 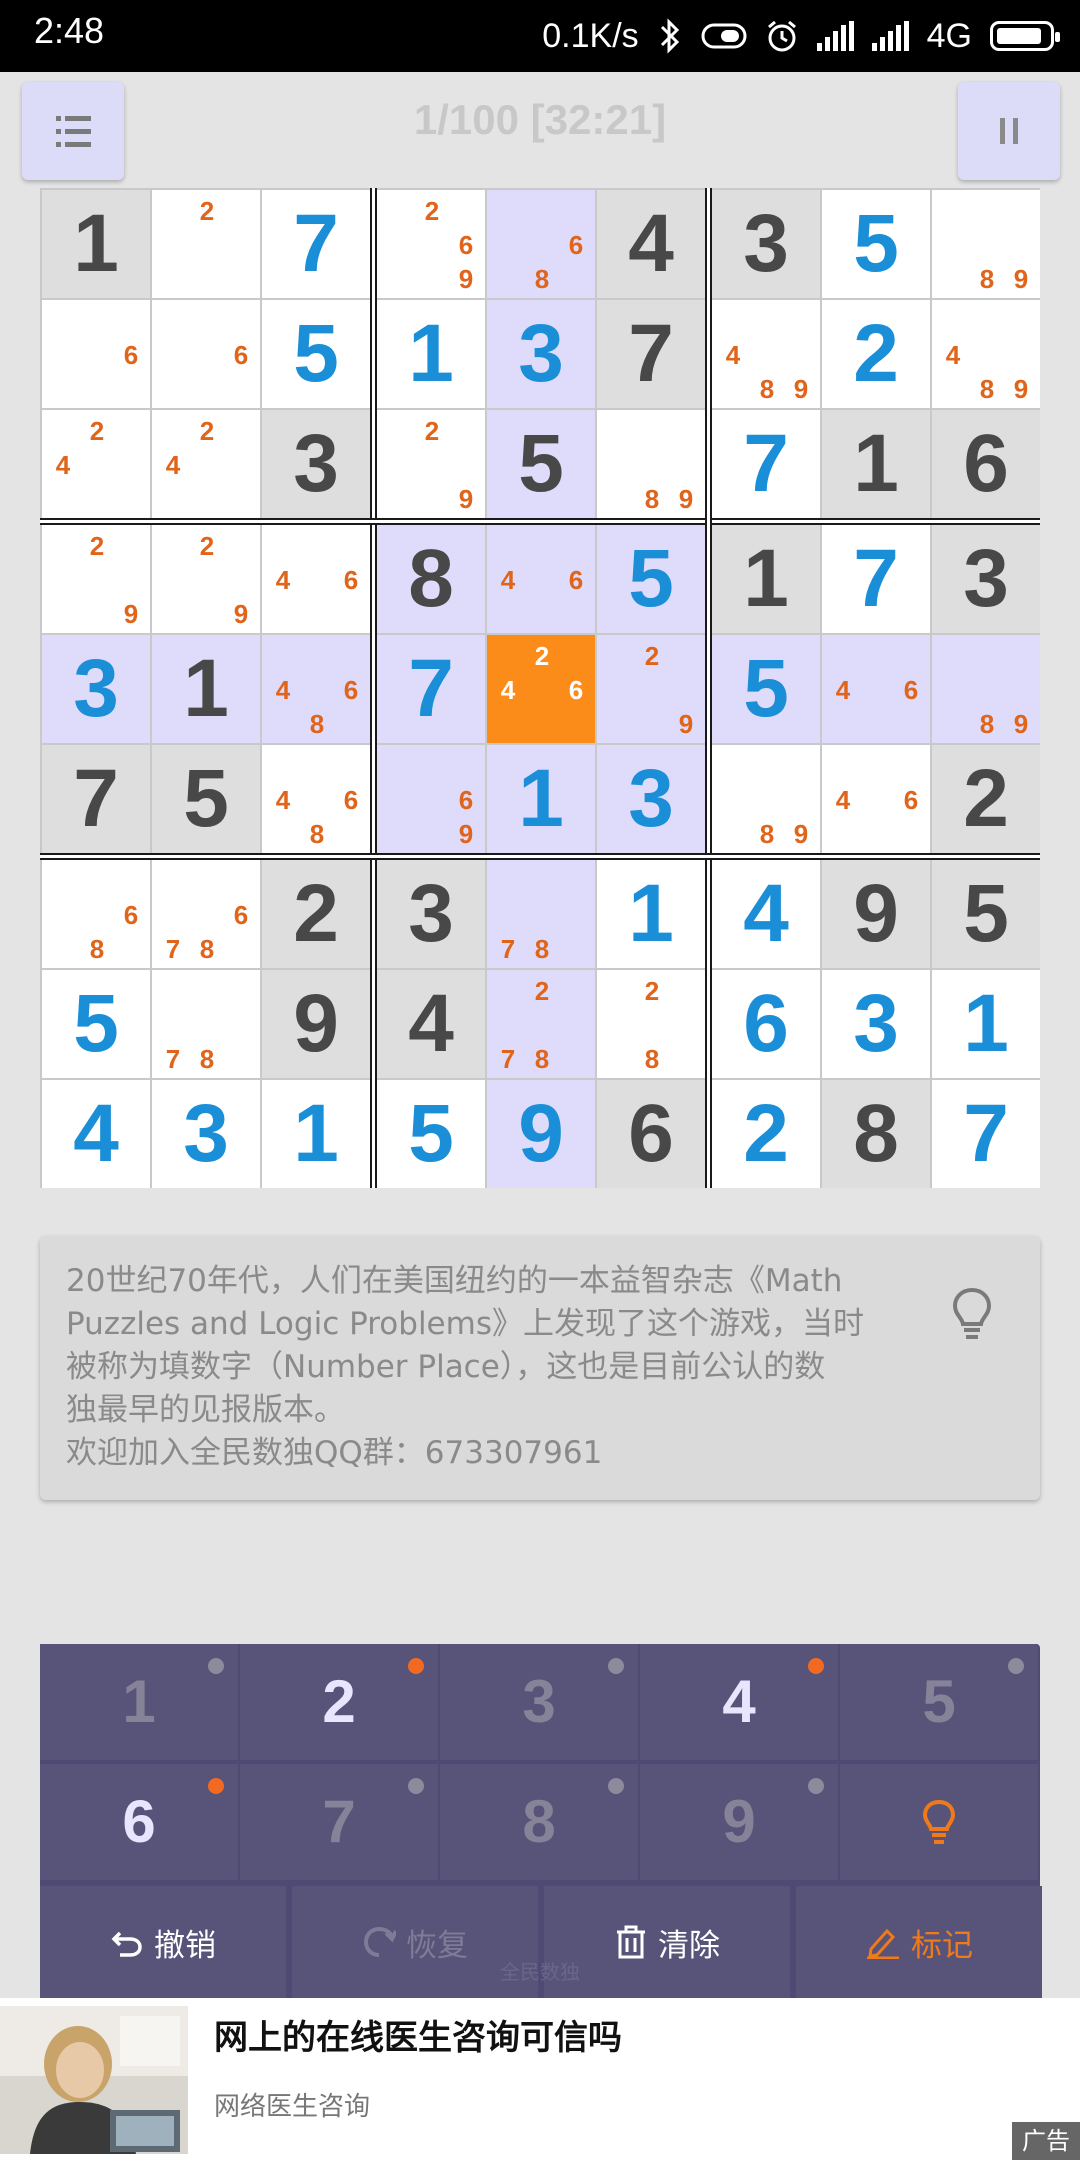 What do you see at coordinates (431, 914) in the screenshot?
I see `cell-r7-c4: 3` at bounding box center [431, 914].